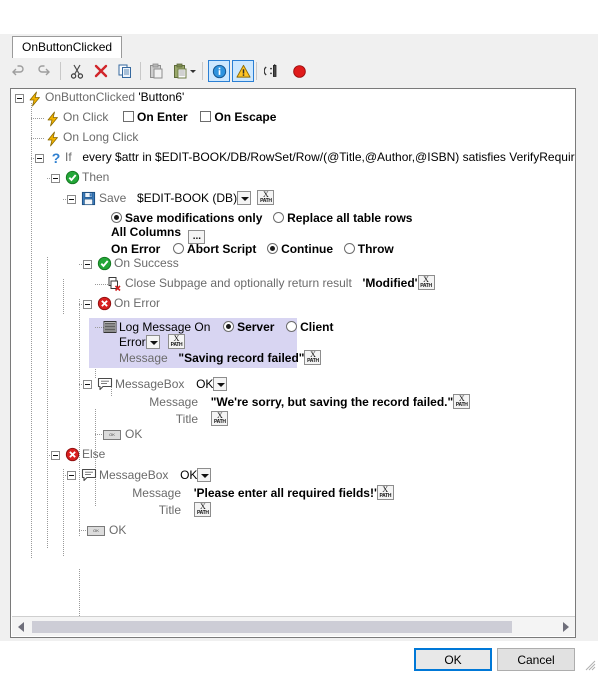  What do you see at coordinates (244, 198) in the screenshot?
I see `save-target-dropdown` at bounding box center [244, 198].